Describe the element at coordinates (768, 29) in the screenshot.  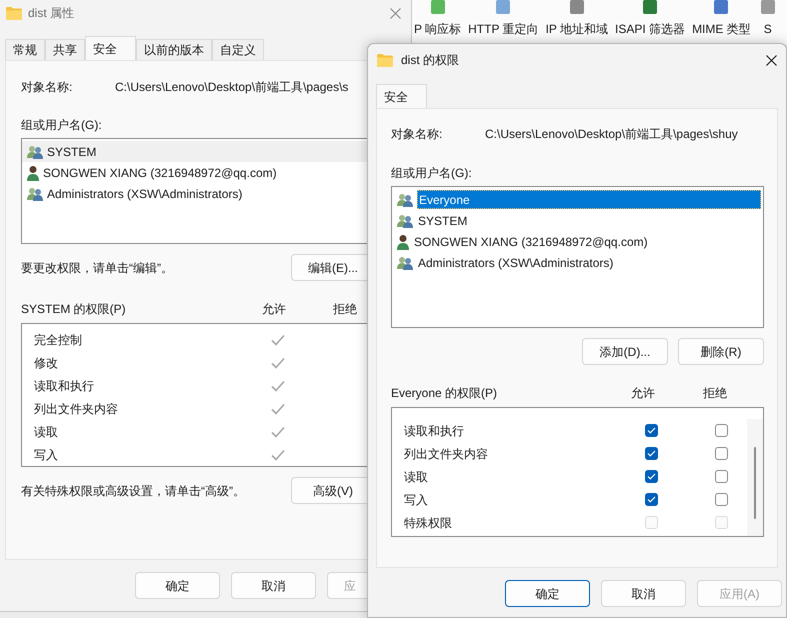
I see `feature-label: S` at that location.